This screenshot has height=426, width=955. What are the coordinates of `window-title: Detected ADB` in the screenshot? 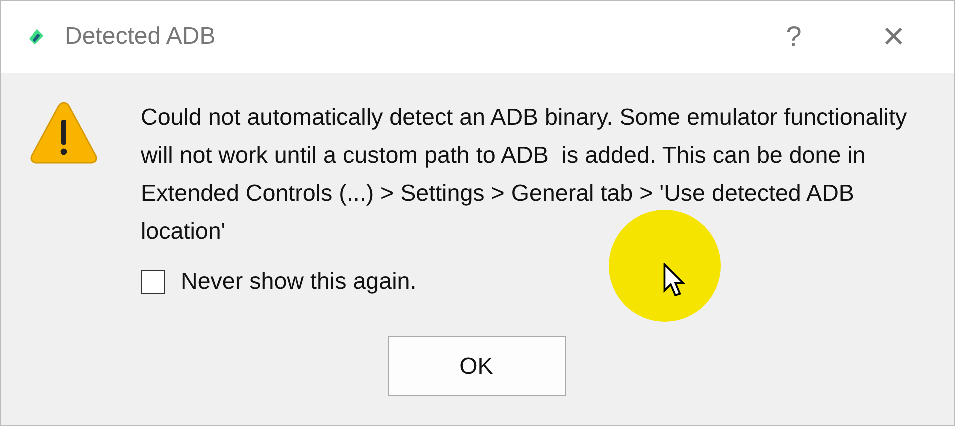 It's located at (141, 37).